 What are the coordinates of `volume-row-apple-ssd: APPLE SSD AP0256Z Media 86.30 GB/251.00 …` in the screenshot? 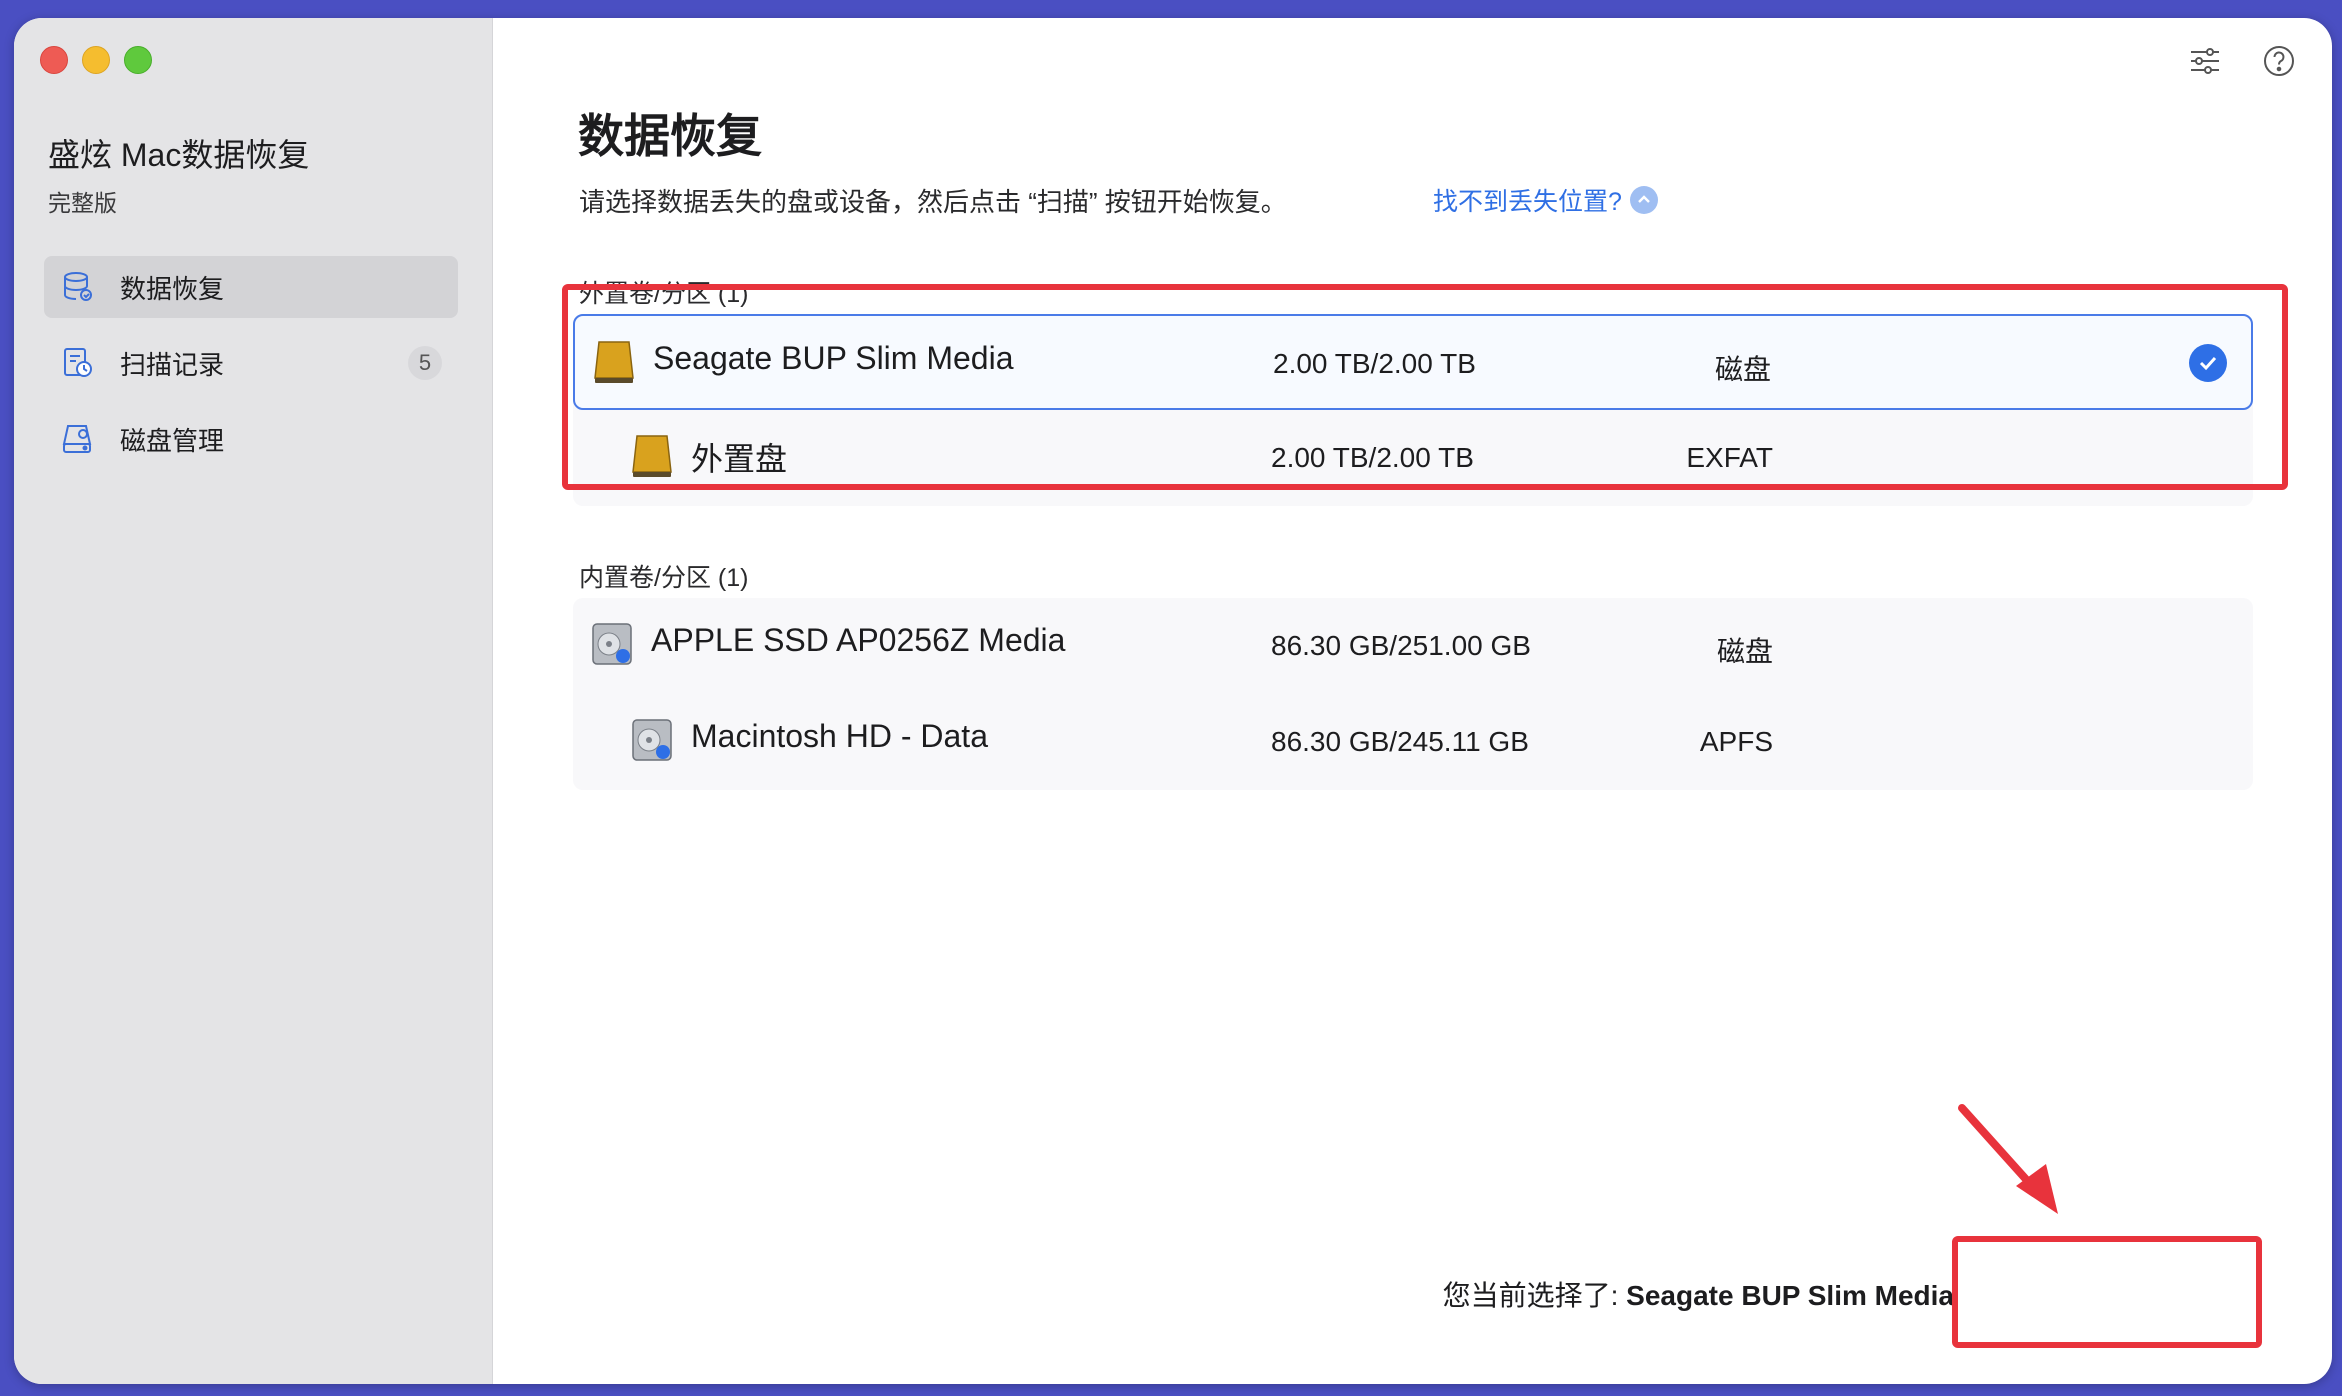 It's located at (1413, 646).